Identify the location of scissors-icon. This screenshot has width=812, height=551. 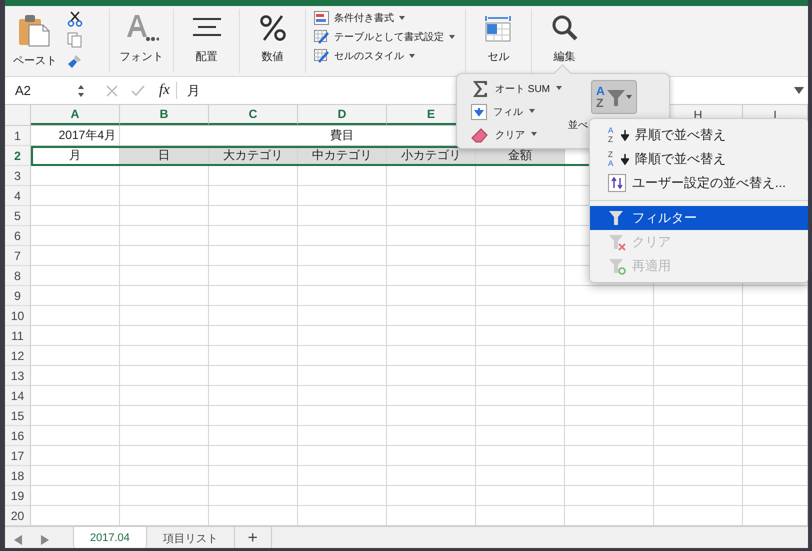
(75, 19).